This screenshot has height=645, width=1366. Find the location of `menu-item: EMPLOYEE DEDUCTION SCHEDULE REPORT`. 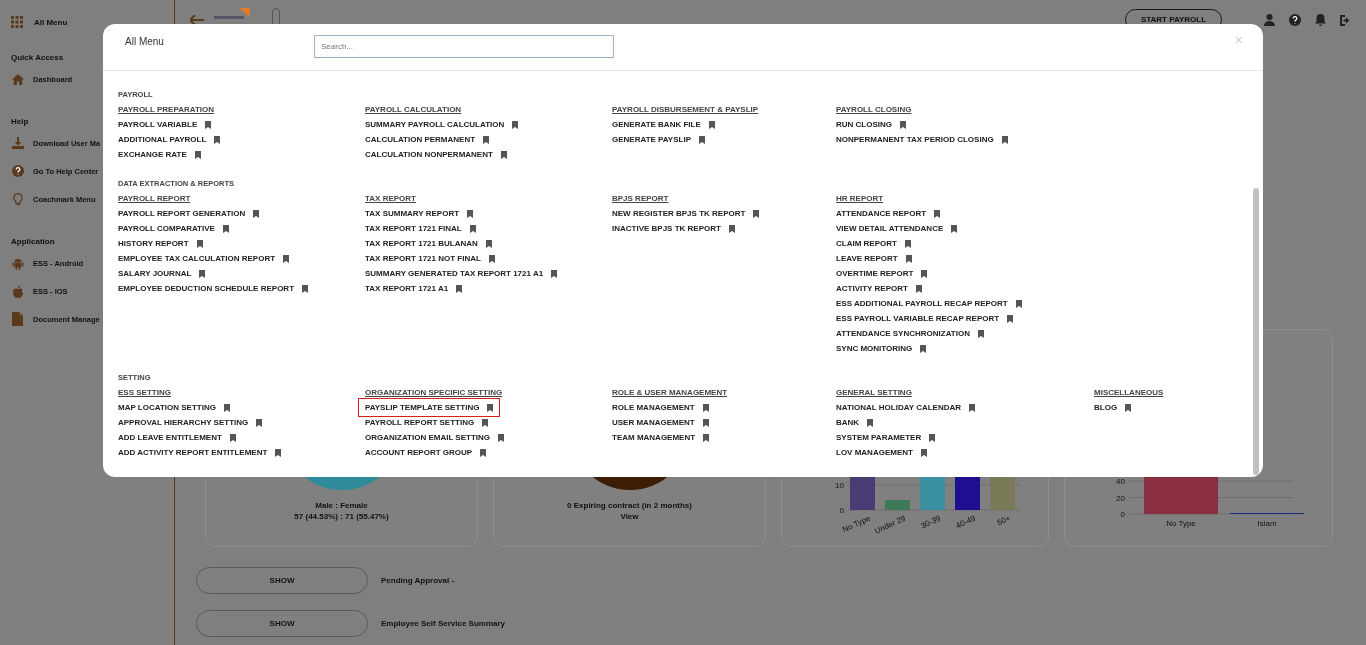

menu-item: EMPLOYEE DEDUCTION SCHEDULE REPORT is located at coordinates (213, 288).